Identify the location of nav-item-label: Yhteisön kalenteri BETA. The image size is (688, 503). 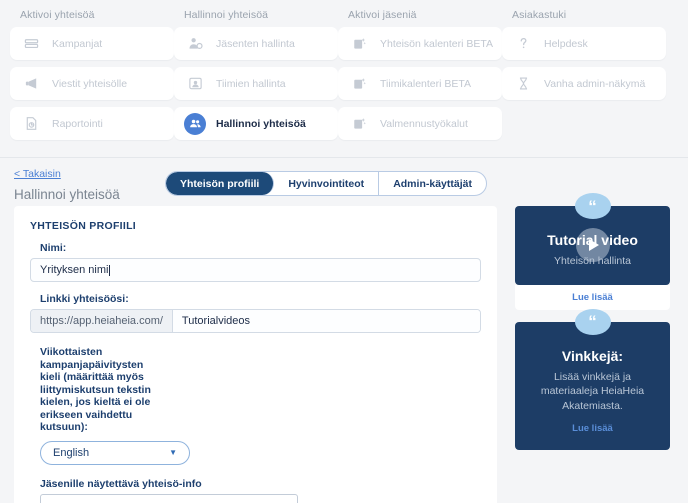
(437, 43).